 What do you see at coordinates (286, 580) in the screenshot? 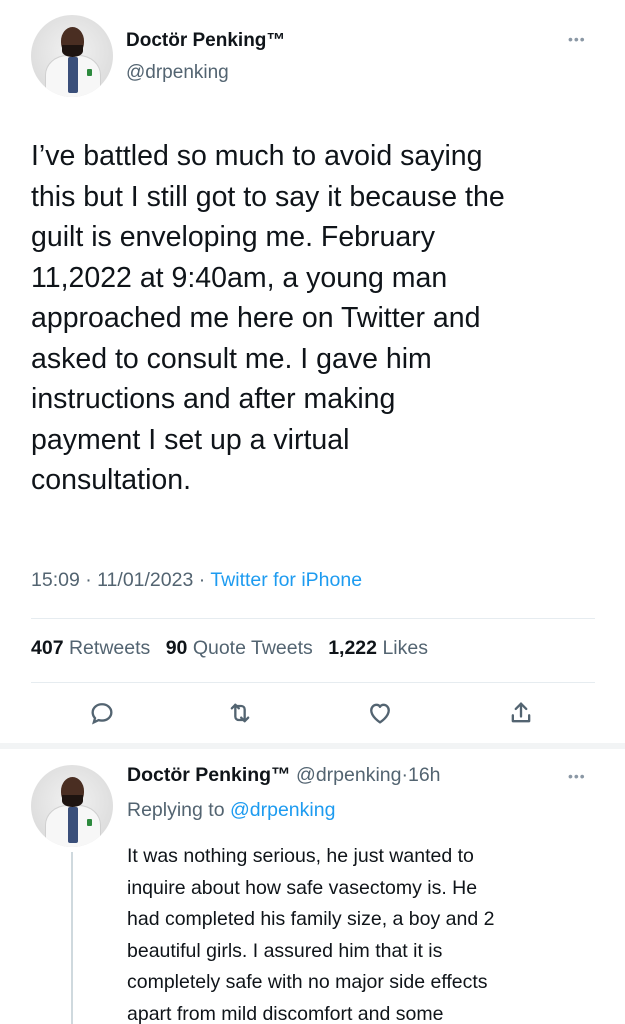
I see `tweet-source-link: Twitter for iPhone` at bounding box center [286, 580].